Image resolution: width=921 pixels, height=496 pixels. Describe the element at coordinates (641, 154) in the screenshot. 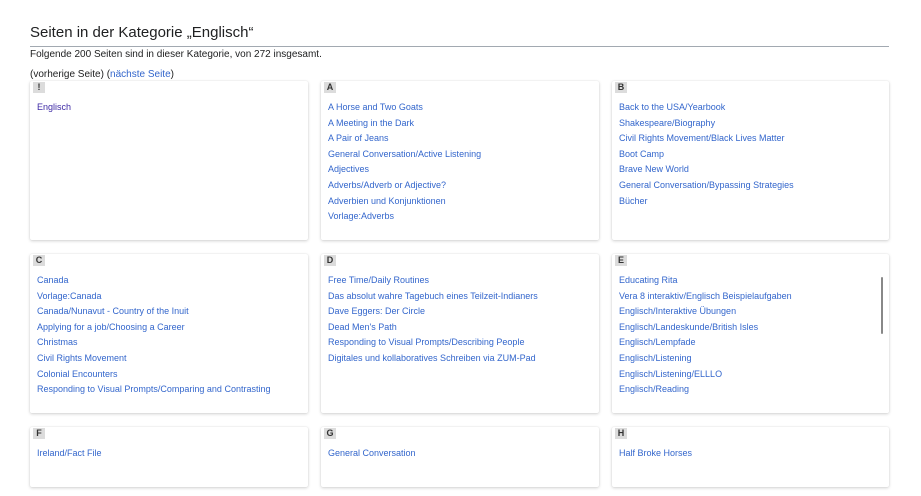

I see `category-page-link: Boot Camp` at that location.